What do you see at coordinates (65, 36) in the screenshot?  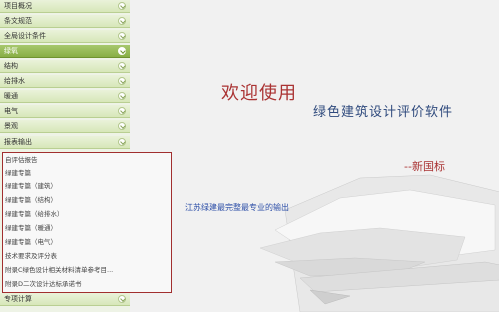 I see `nav-global-conditions: 全局设计条件` at bounding box center [65, 36].